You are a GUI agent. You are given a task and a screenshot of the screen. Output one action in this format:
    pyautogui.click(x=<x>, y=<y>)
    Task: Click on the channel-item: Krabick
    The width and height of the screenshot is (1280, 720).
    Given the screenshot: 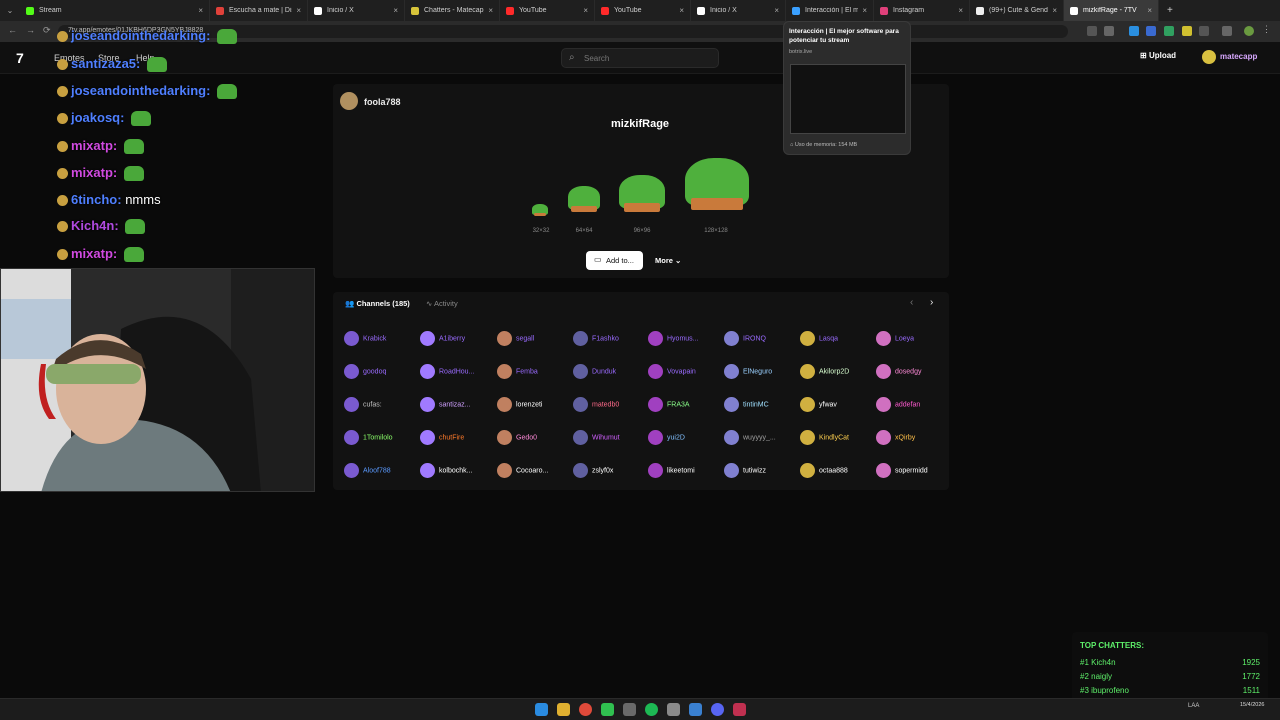 What is the action you would take?
    pyautogui.click(x=379, y=338)
    